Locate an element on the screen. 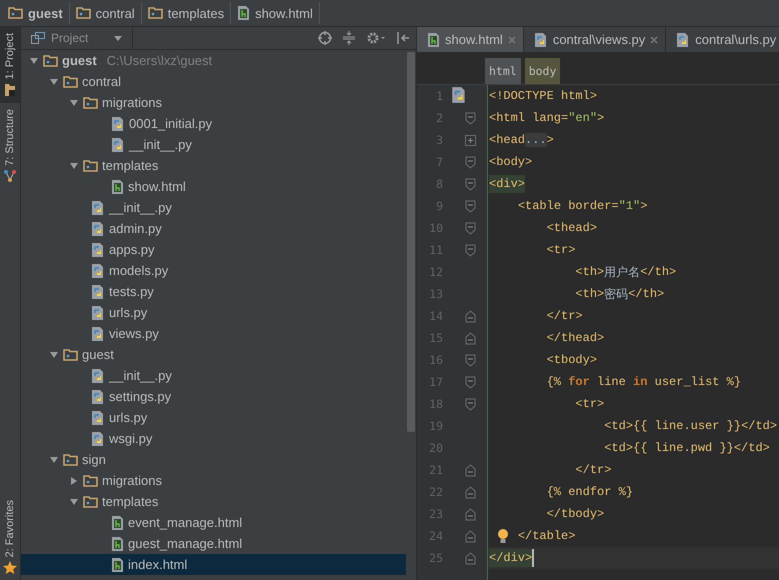 This screenshot has height=580, width=779. tool-window-tab: 7: Structure is located at coordinates (10, 145).